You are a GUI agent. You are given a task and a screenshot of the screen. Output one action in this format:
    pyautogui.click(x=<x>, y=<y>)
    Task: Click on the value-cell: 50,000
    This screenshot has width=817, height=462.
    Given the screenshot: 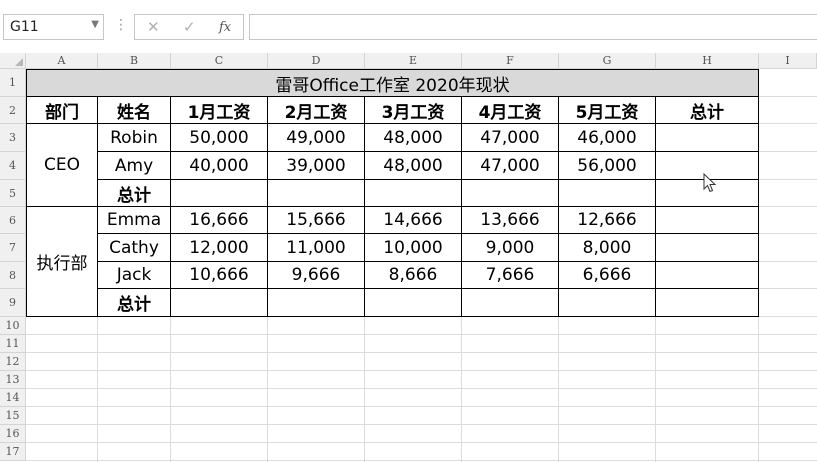 What is the action you would take?
    pyautogui.click(x=219, y=138)
    